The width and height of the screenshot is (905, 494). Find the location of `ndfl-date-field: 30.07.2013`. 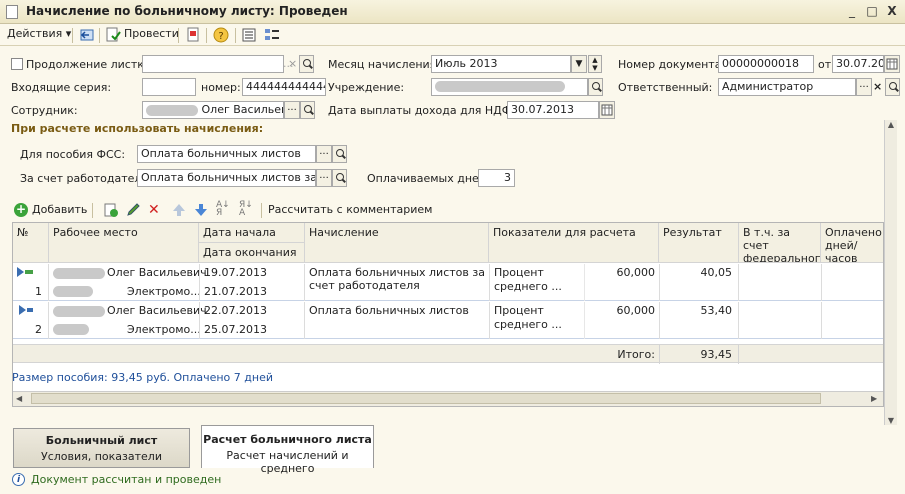

ndfl-date-field: 30.07.2013 is located at coordinates (553, 110).